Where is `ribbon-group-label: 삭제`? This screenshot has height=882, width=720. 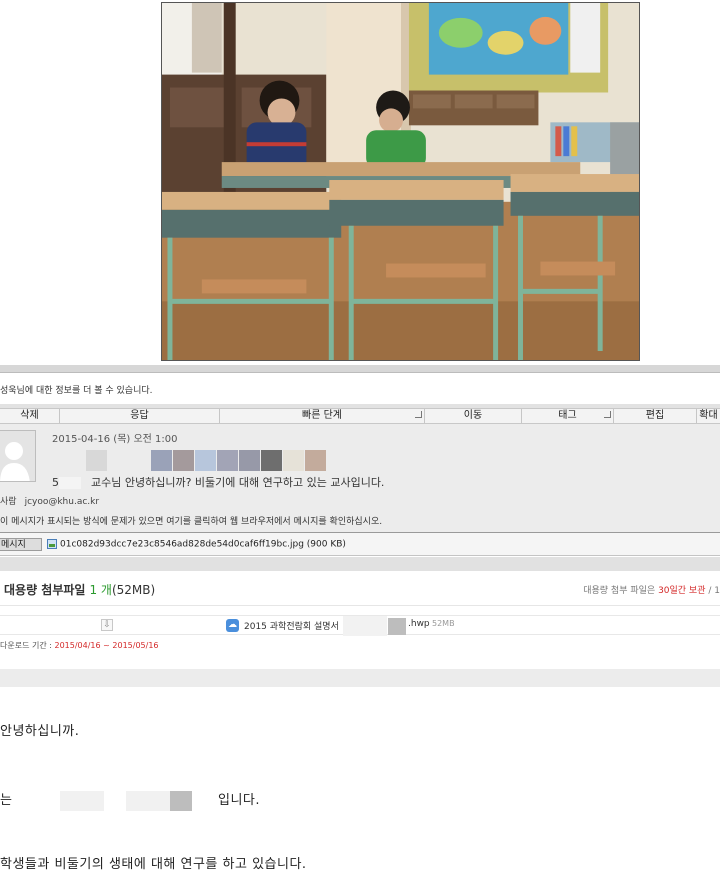
ribbon-group-label: 삭제 is located at coordinates (29, 415).